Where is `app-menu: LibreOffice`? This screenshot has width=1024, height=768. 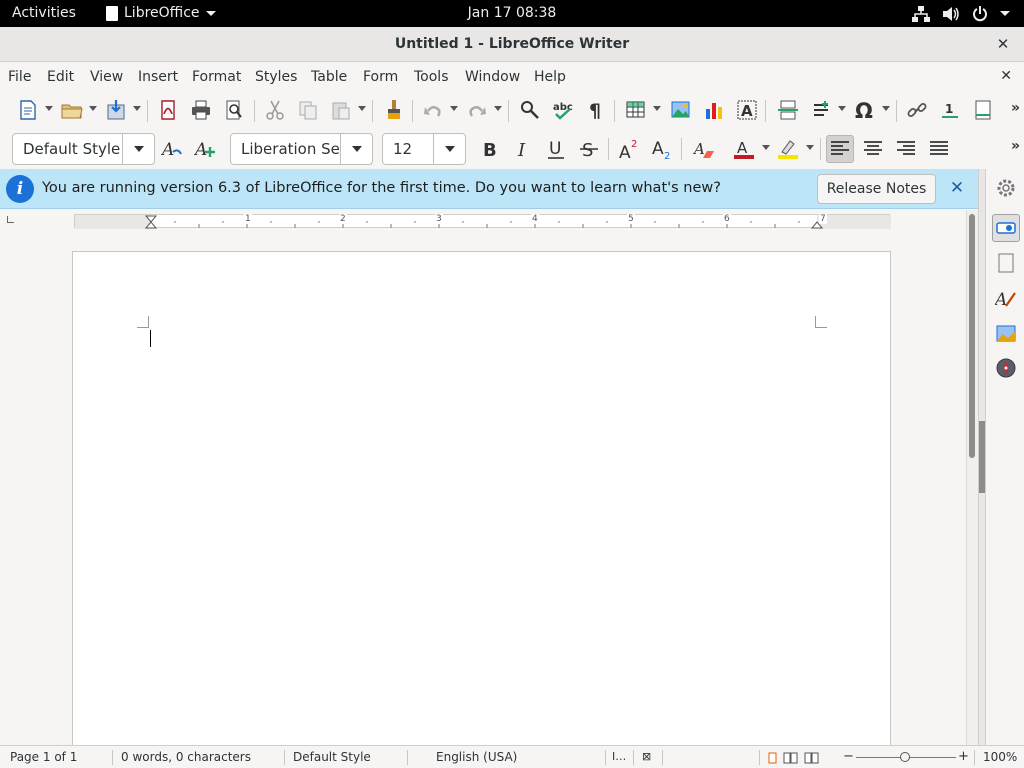
app-menu: LibreOffice is located at coordinates (161, 13).